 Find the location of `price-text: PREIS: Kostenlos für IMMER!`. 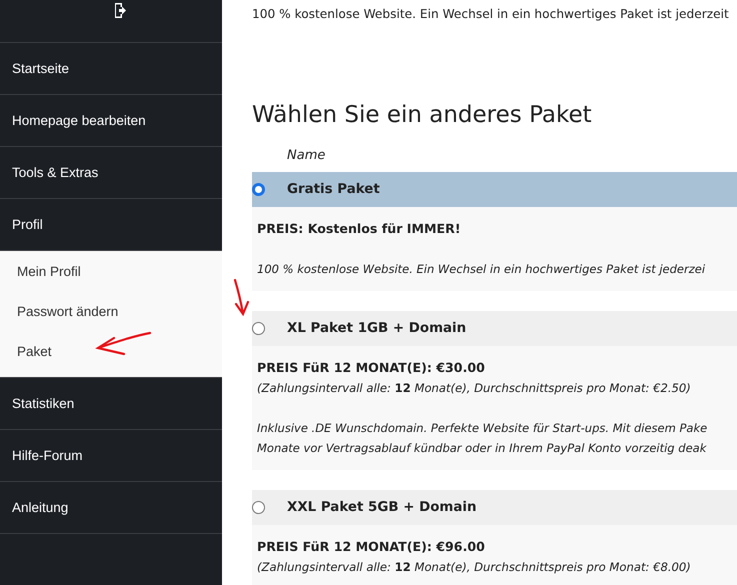

price-text: PREIS: Kostenlos für IMMER! is located at coordinates (359, 229).